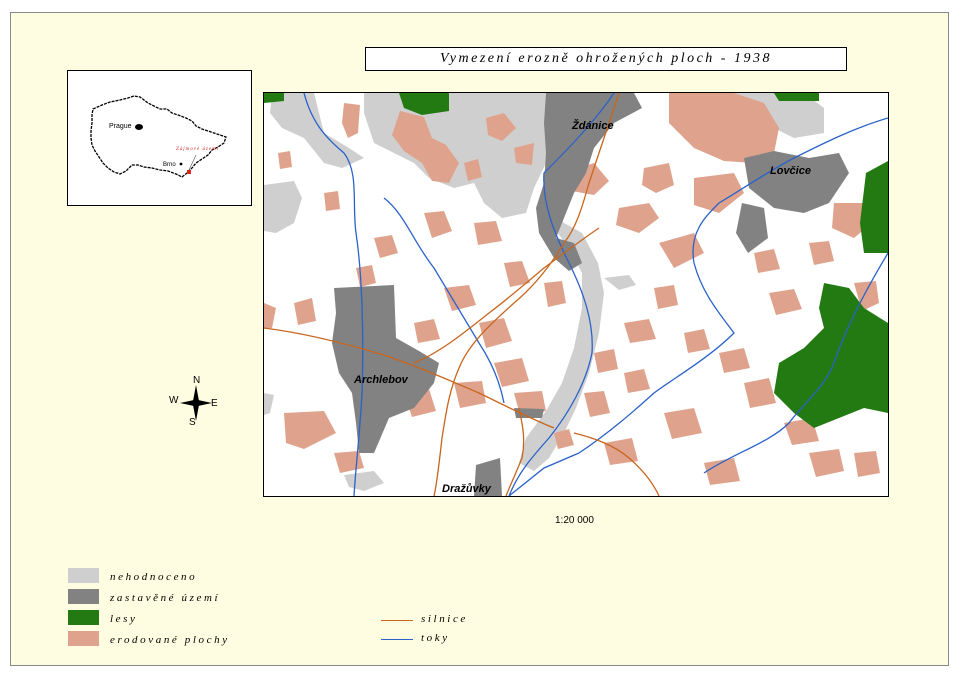 Image resolution: width=960 pixels, height=676 pixels. I want to click on legend-line-streams, so click(397, 639).